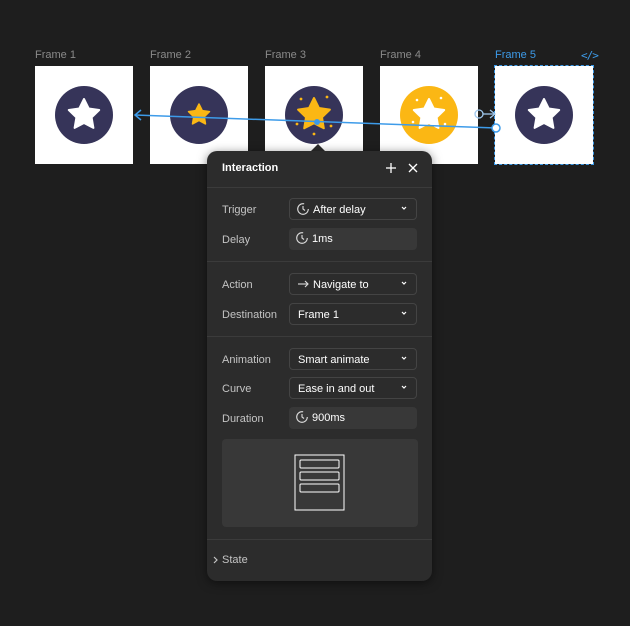 This screenshot has height=626, width=630. What do you see at coordinates (243, 419) in the screenshot?
I see `duration-label: Duration` at bounding box center [243, 419].